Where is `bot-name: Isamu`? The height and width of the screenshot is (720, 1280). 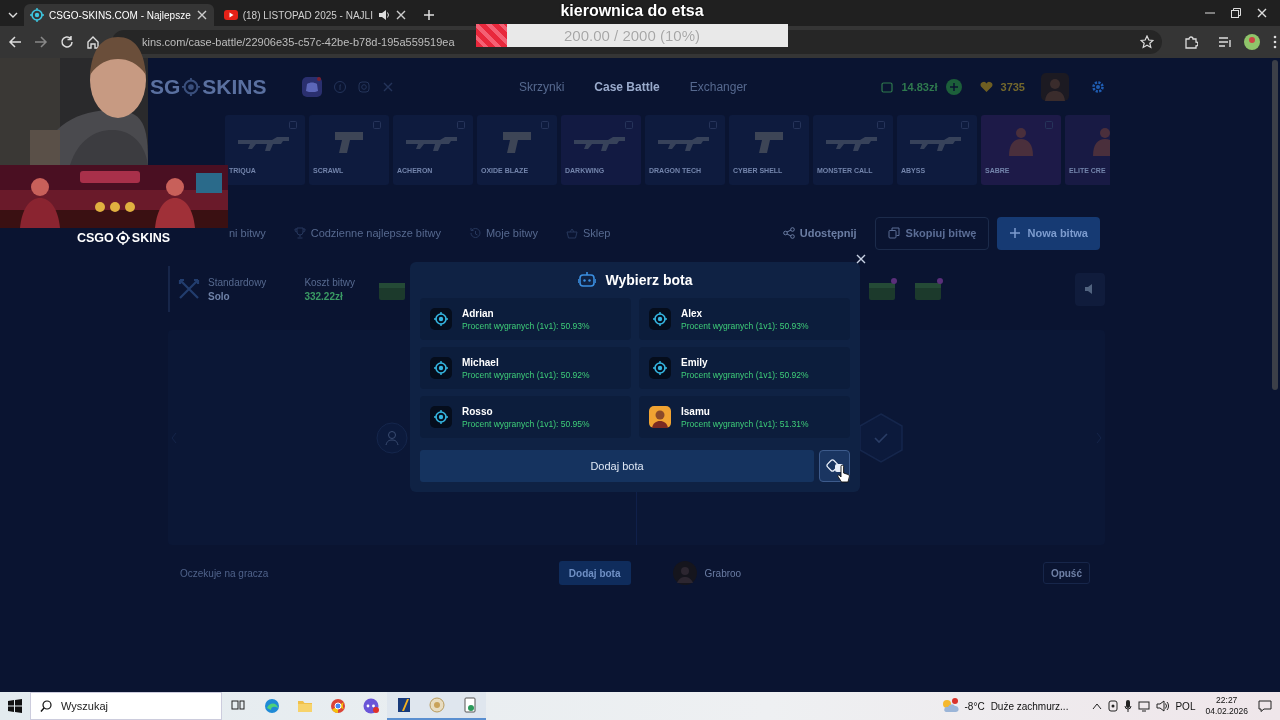 bot-name: Isamu is located at coordinates (696, 411).